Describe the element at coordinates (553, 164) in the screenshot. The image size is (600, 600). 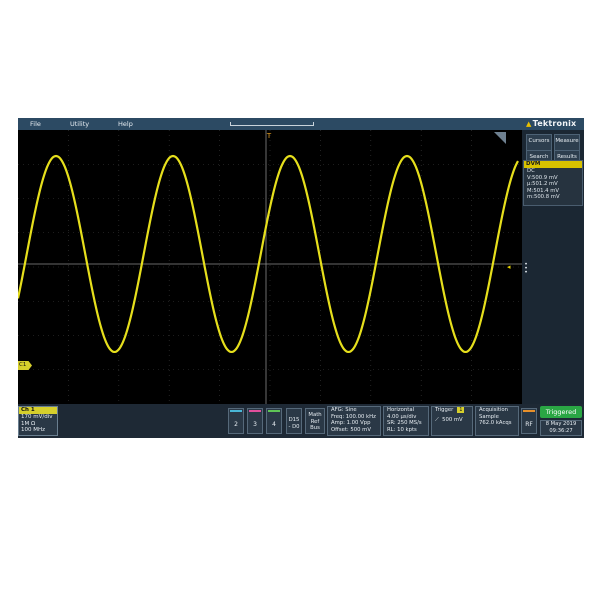
I see `dvm-title: DVM` at that location.